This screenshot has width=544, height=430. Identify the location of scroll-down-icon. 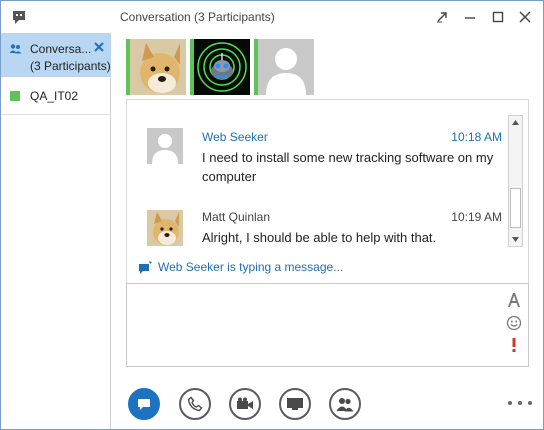
(515, 239).